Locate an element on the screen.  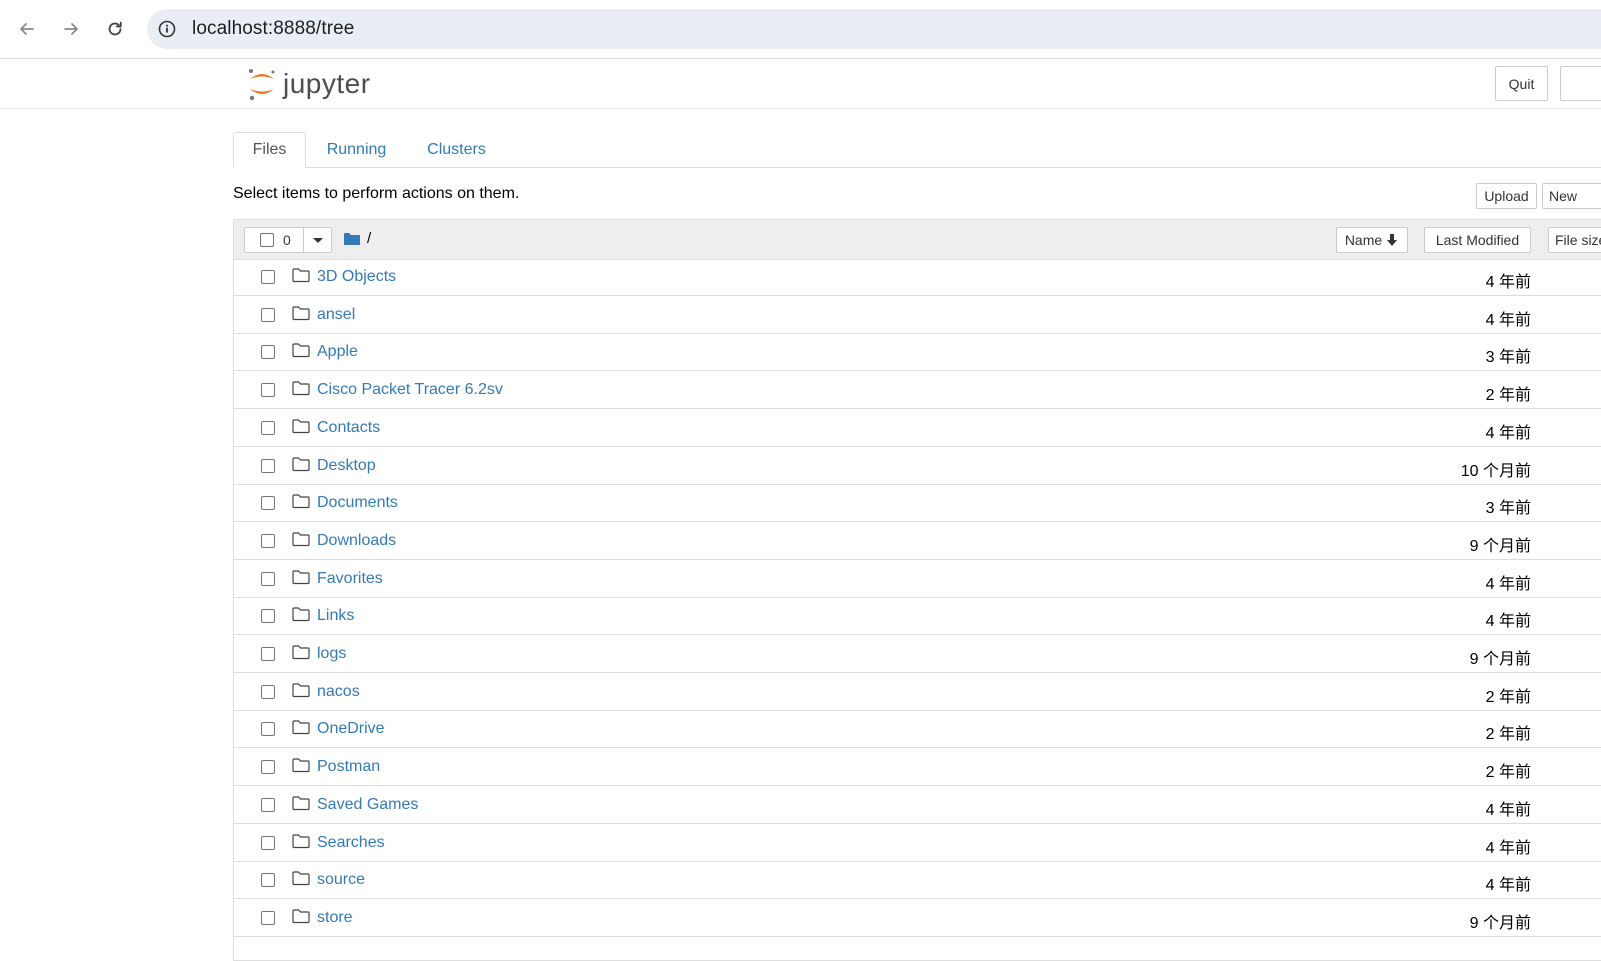
back-button is located at coordinates (27, 29).